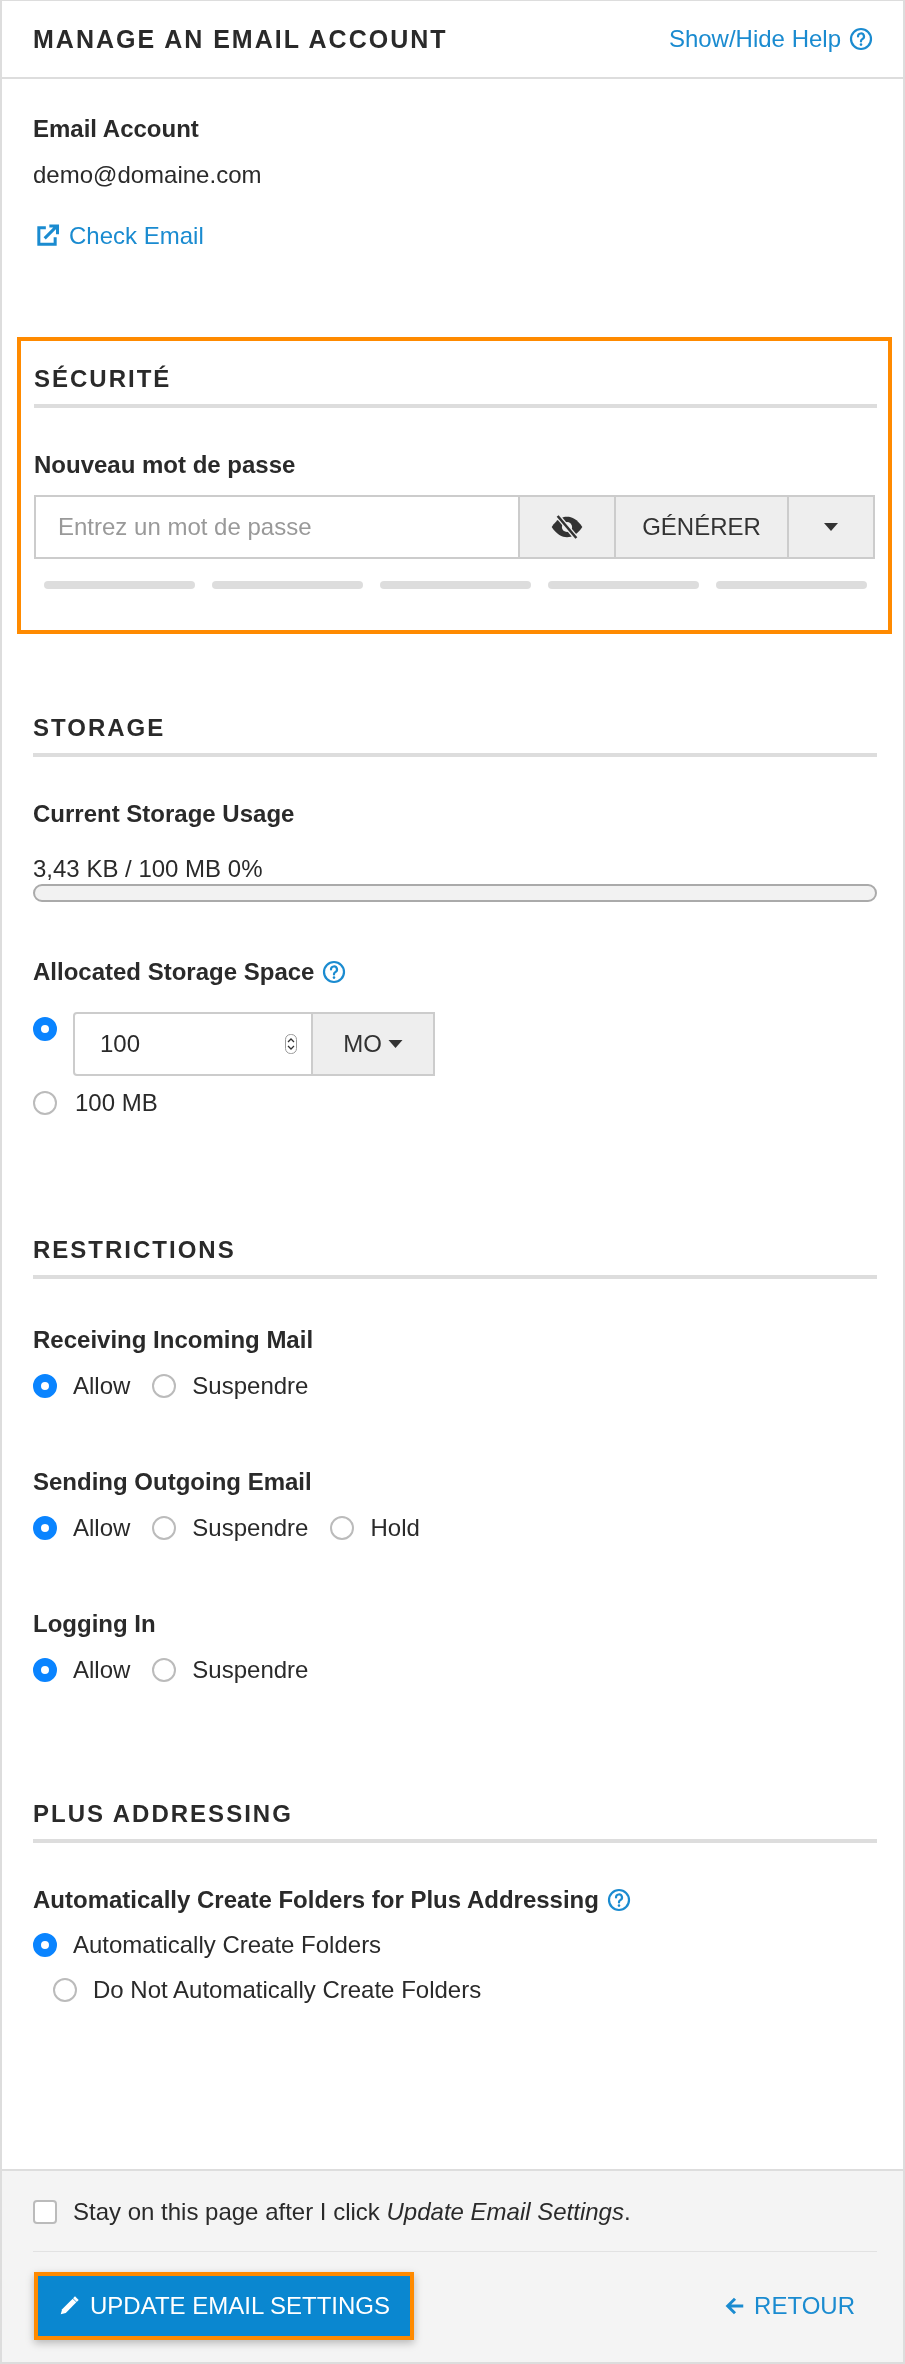  Describe the element at coordinates (395, 1528) in the screenshot. I see `radio-label: Hold` at that location.